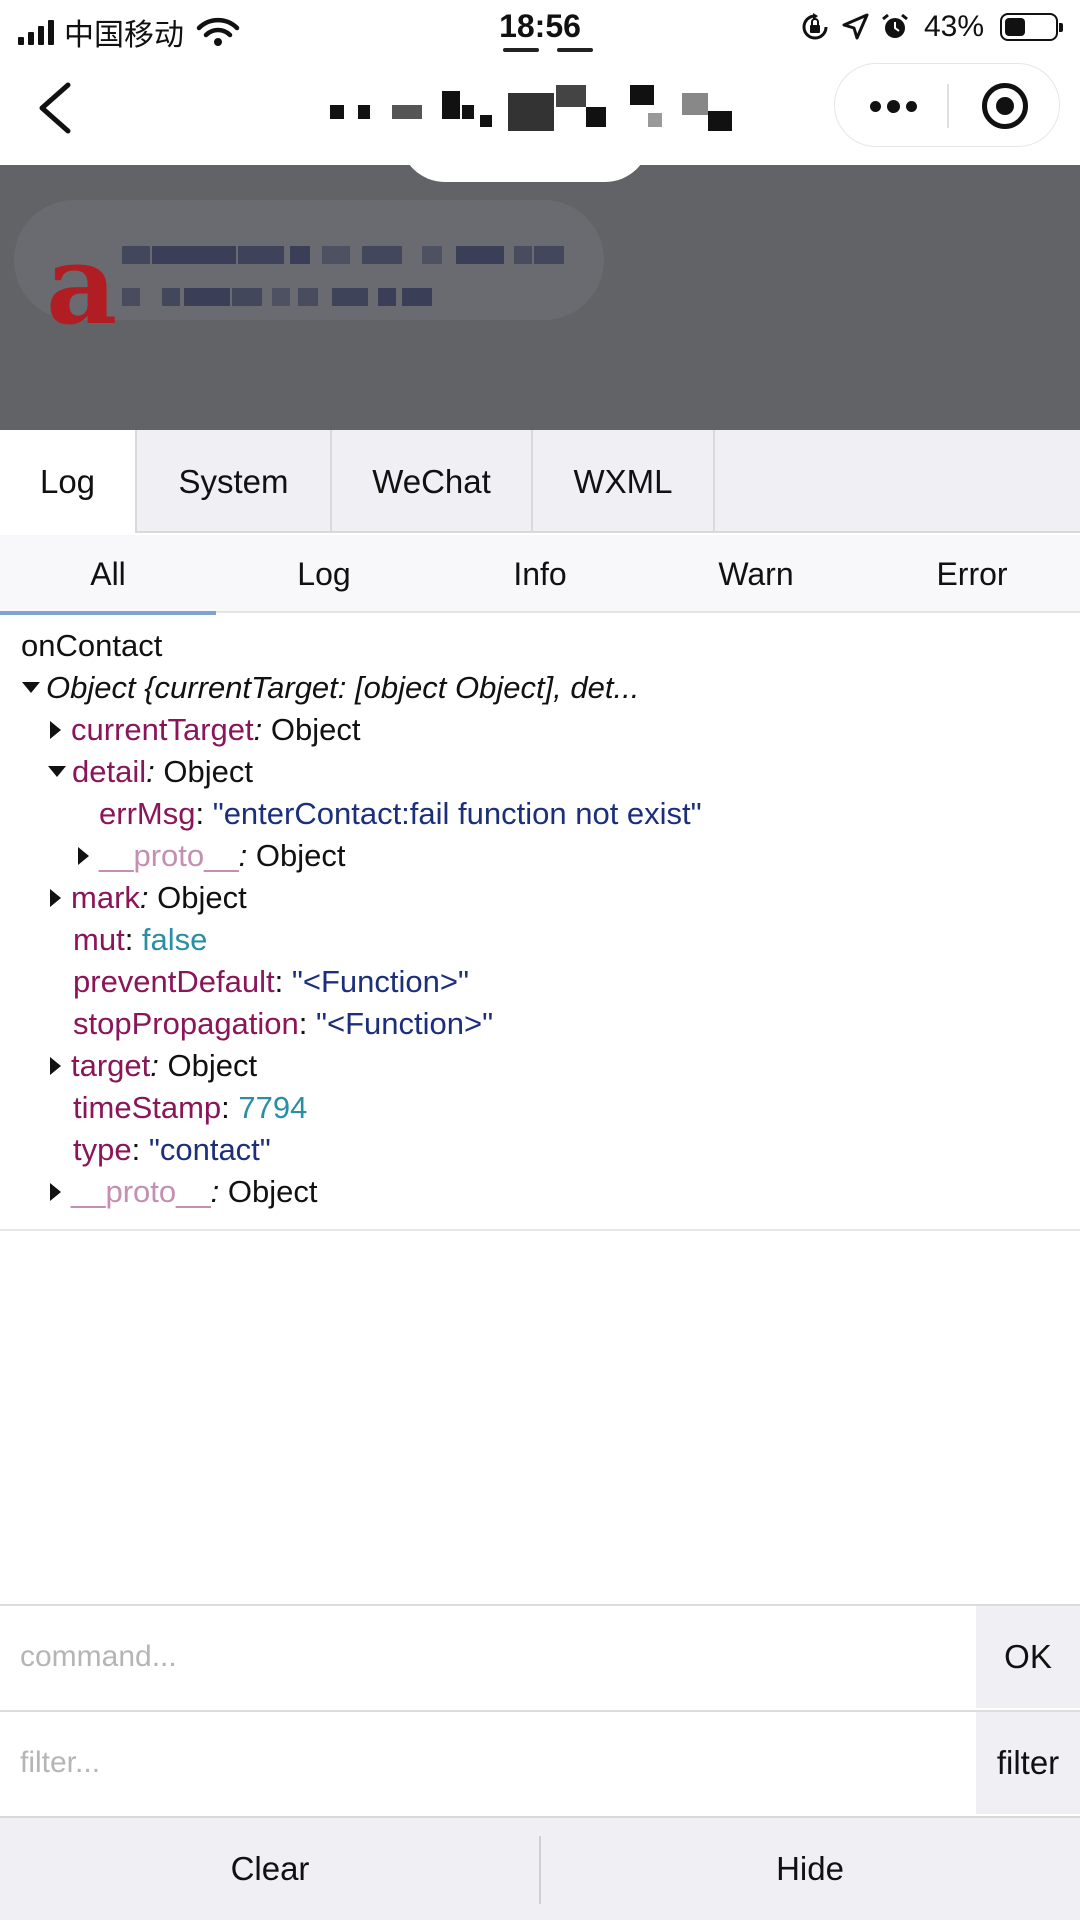  I want to click on field-key: stopPropagation, so click(186, 1023).